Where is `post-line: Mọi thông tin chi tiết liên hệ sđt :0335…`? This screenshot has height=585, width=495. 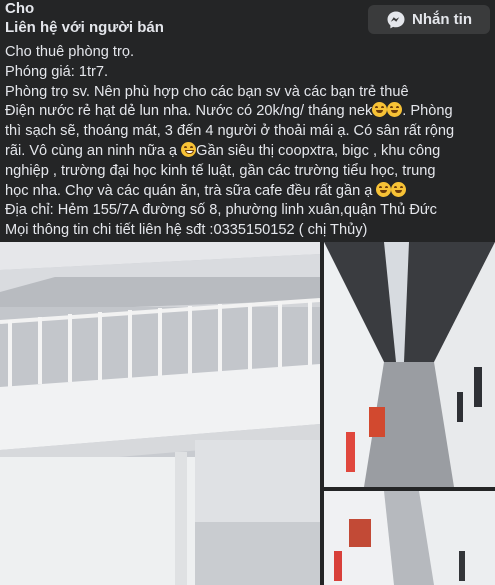 post-line: Mọi thông tin chi tiết liên hệ sđt :0335… is located at coordinates (186, 230).